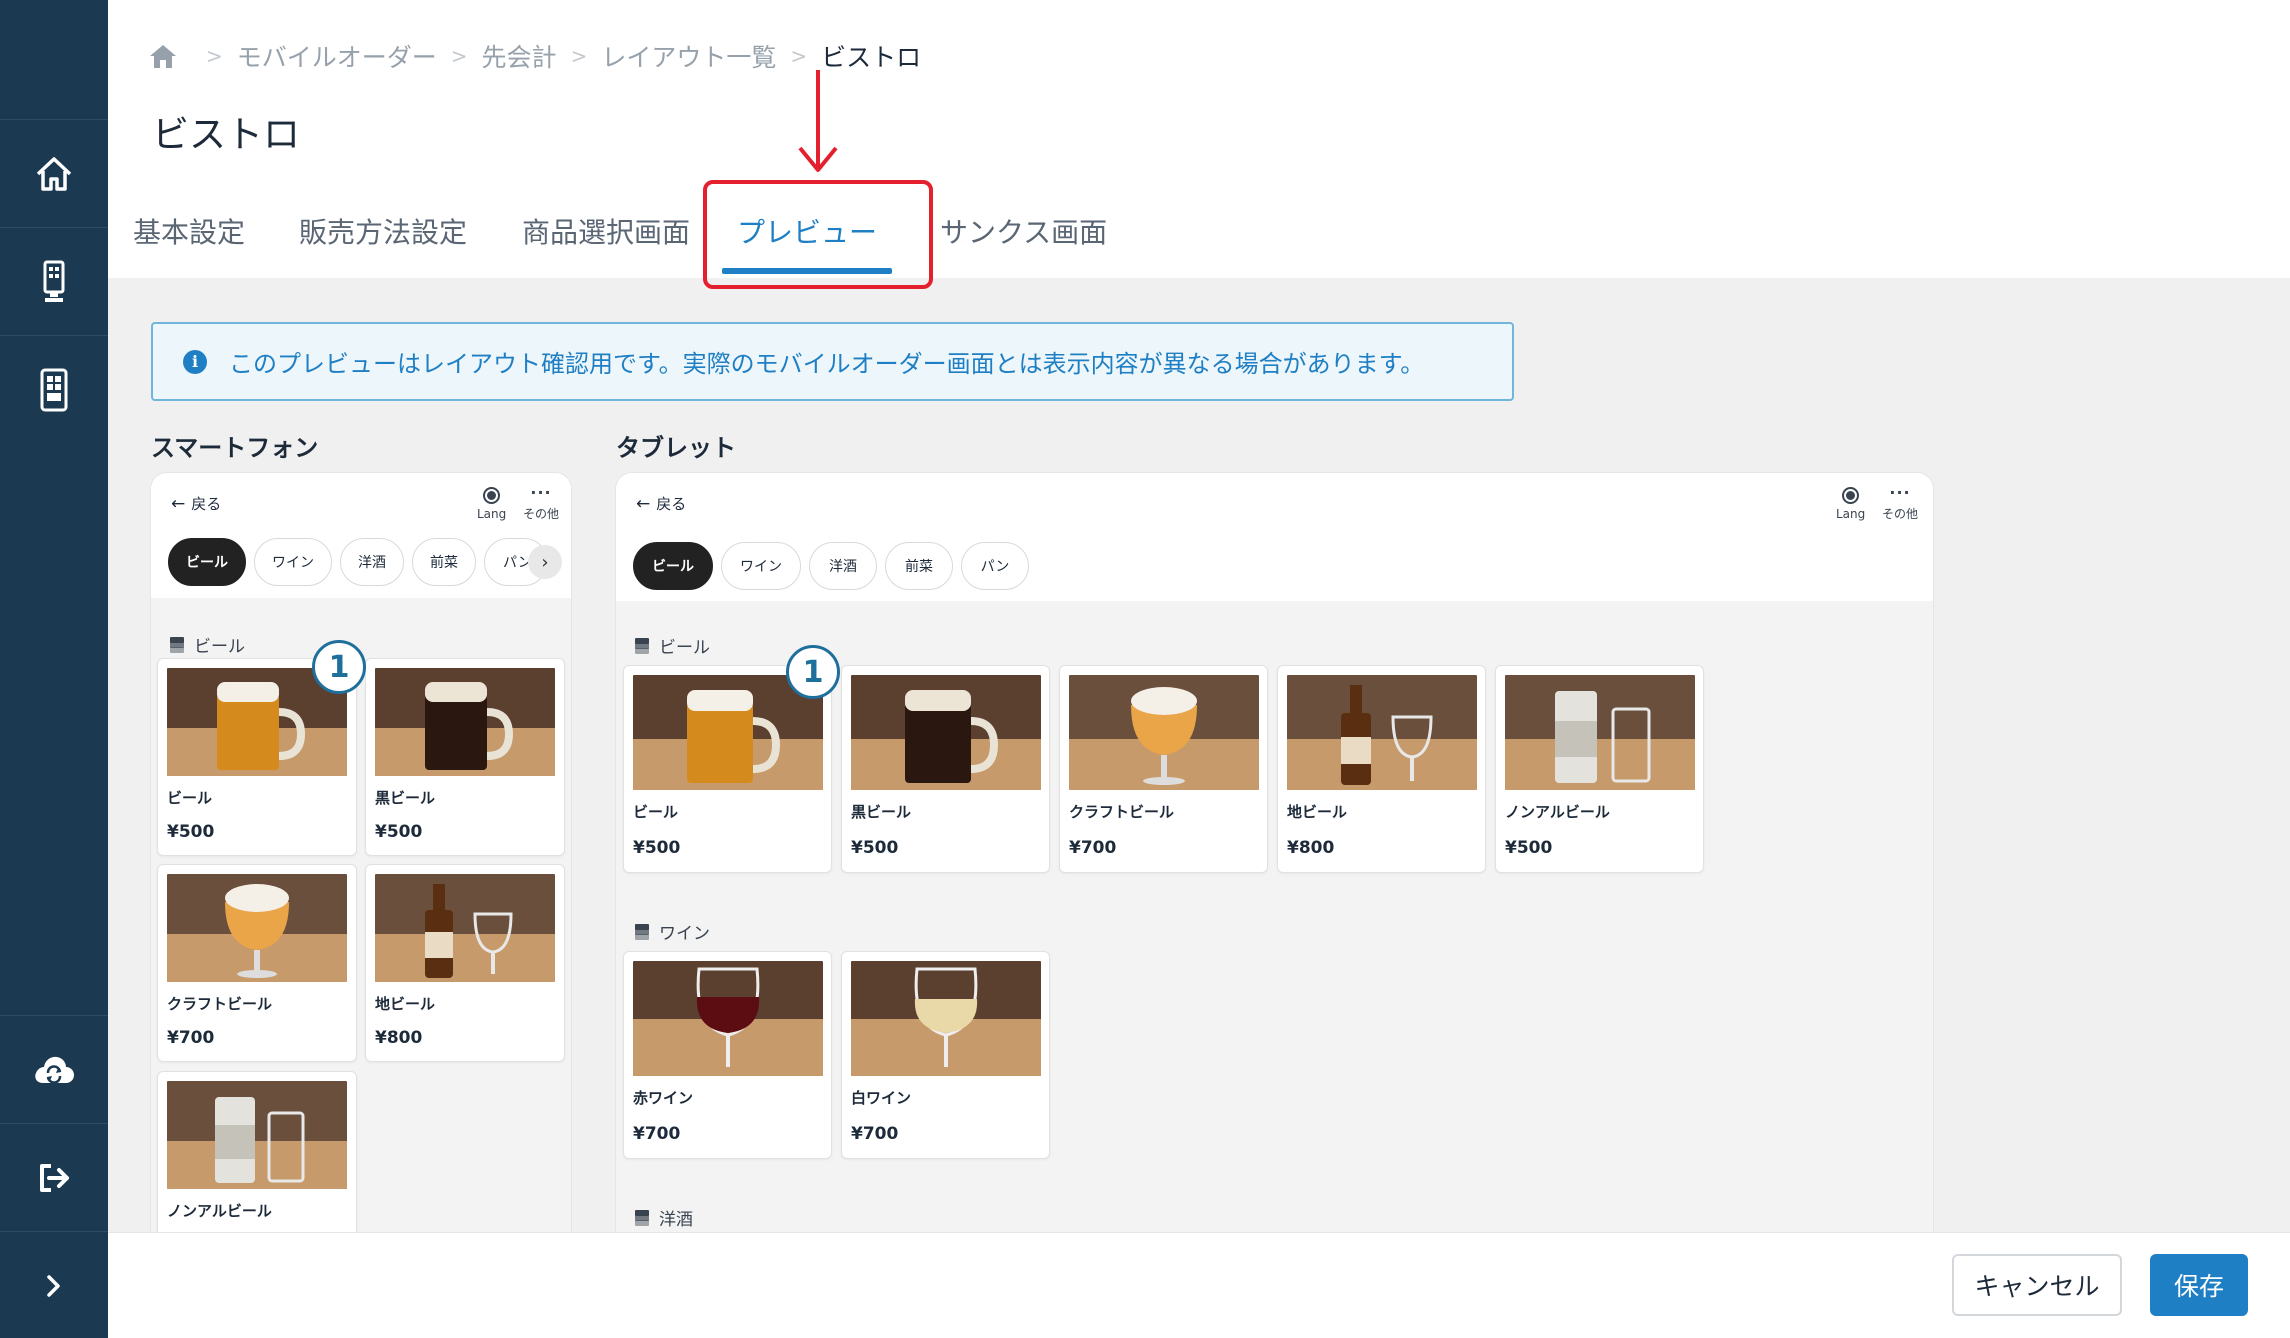 The image size is (2290, 1338). Describe the element at coordinates (818, 121) in the screenshot. I see `annotation-arrow` at that location.